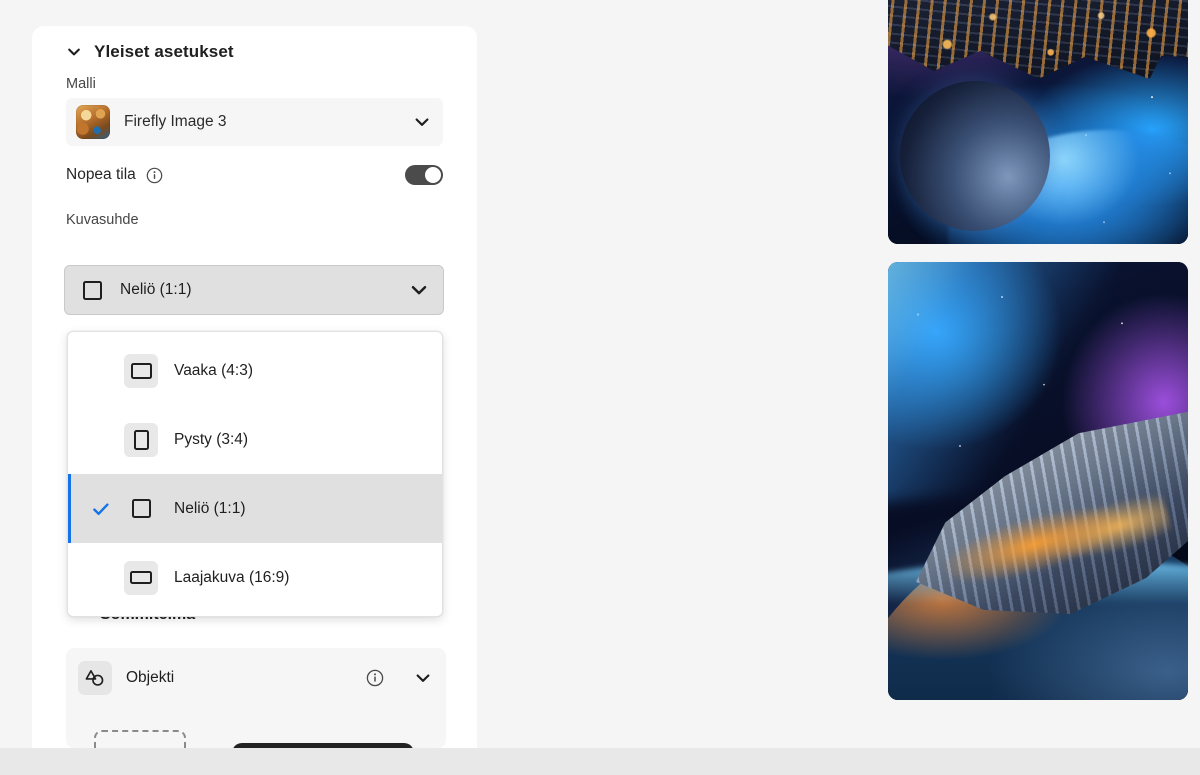  Describe the element at coordinates (175, 121) in the screenshot. I see `model-name: Firefly Image 3` at that location.